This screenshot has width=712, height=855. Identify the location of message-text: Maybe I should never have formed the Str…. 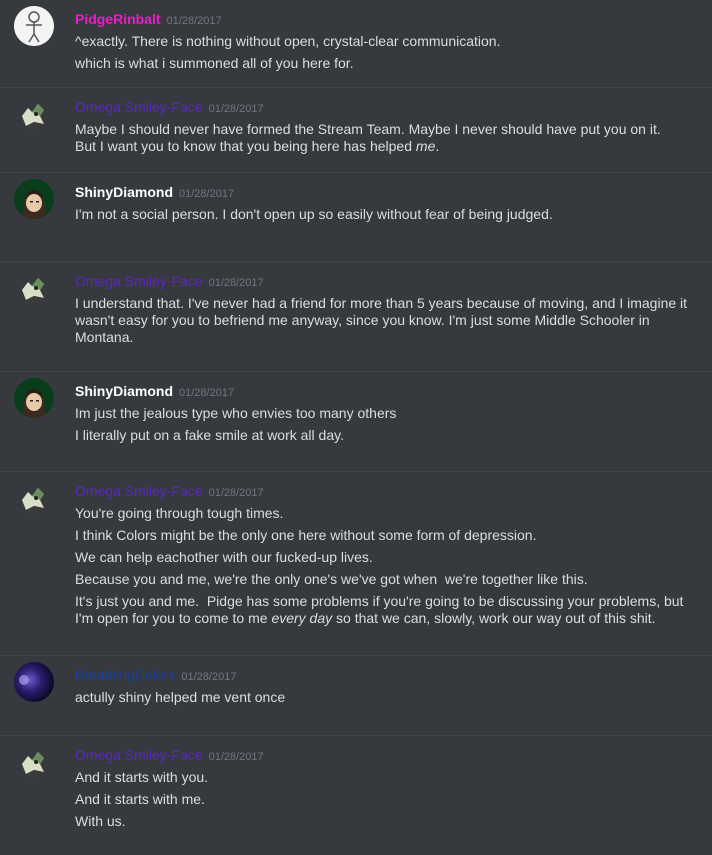
(368, 129).